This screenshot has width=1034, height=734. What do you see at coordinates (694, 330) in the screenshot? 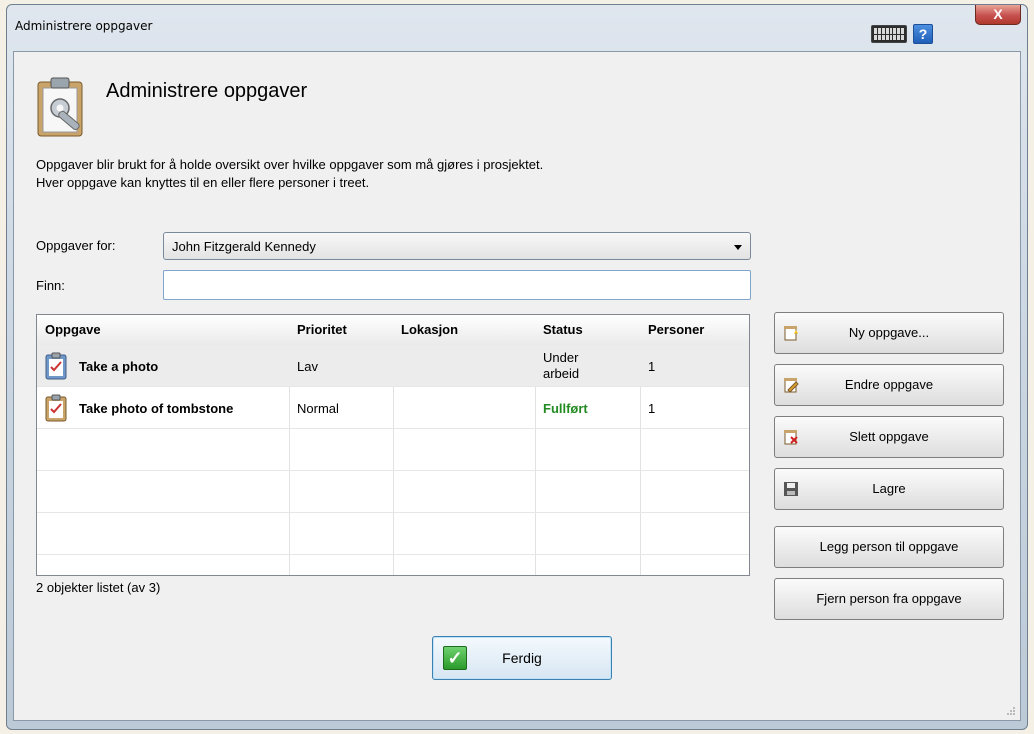
I see `column-header-persons: Personer` at bounding box center [694, 330].